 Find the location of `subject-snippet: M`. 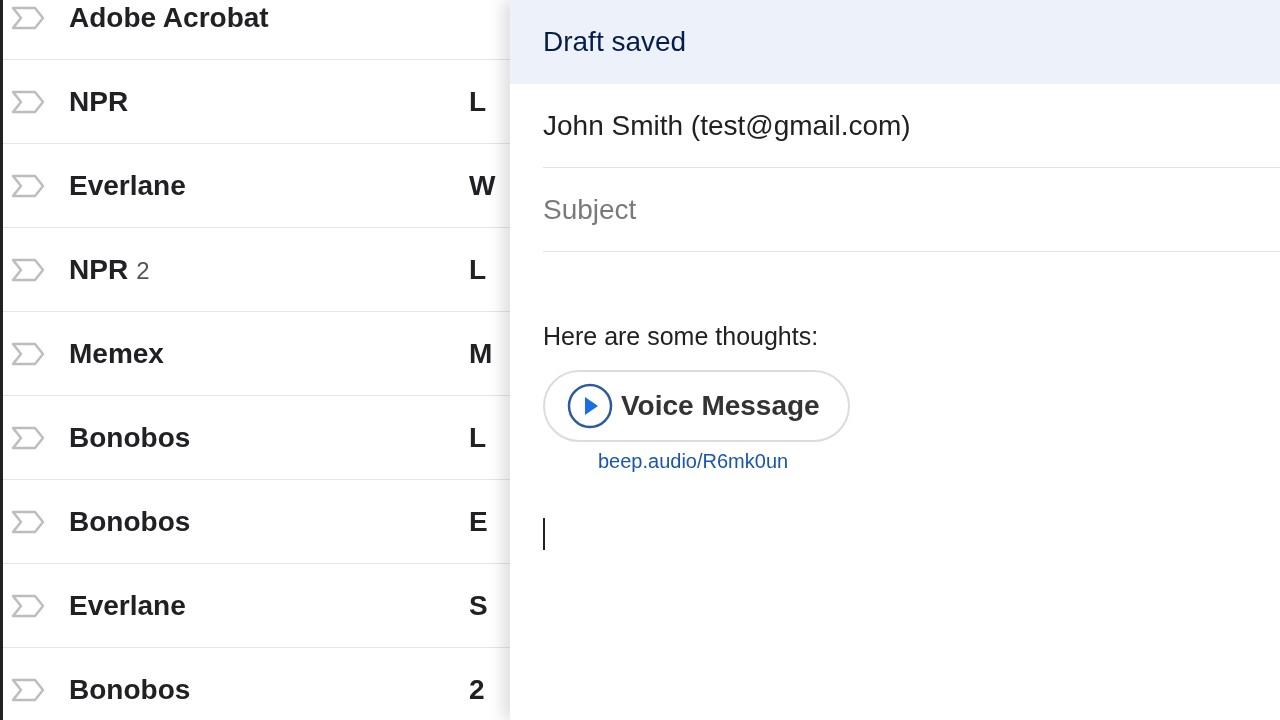

subject-snippet: M is located at coordinates (481, 353).